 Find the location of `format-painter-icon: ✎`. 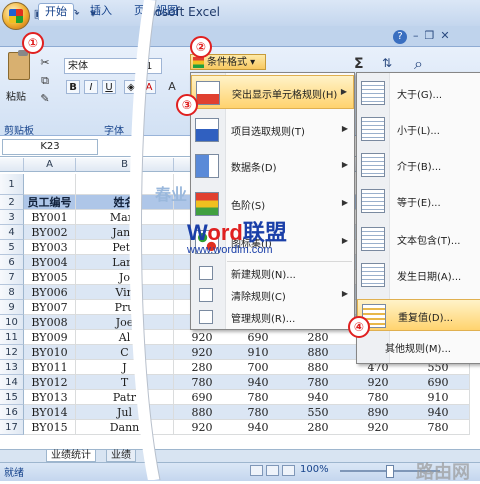

format-painter-icon: ✎ is located at coordinates (45, 99).